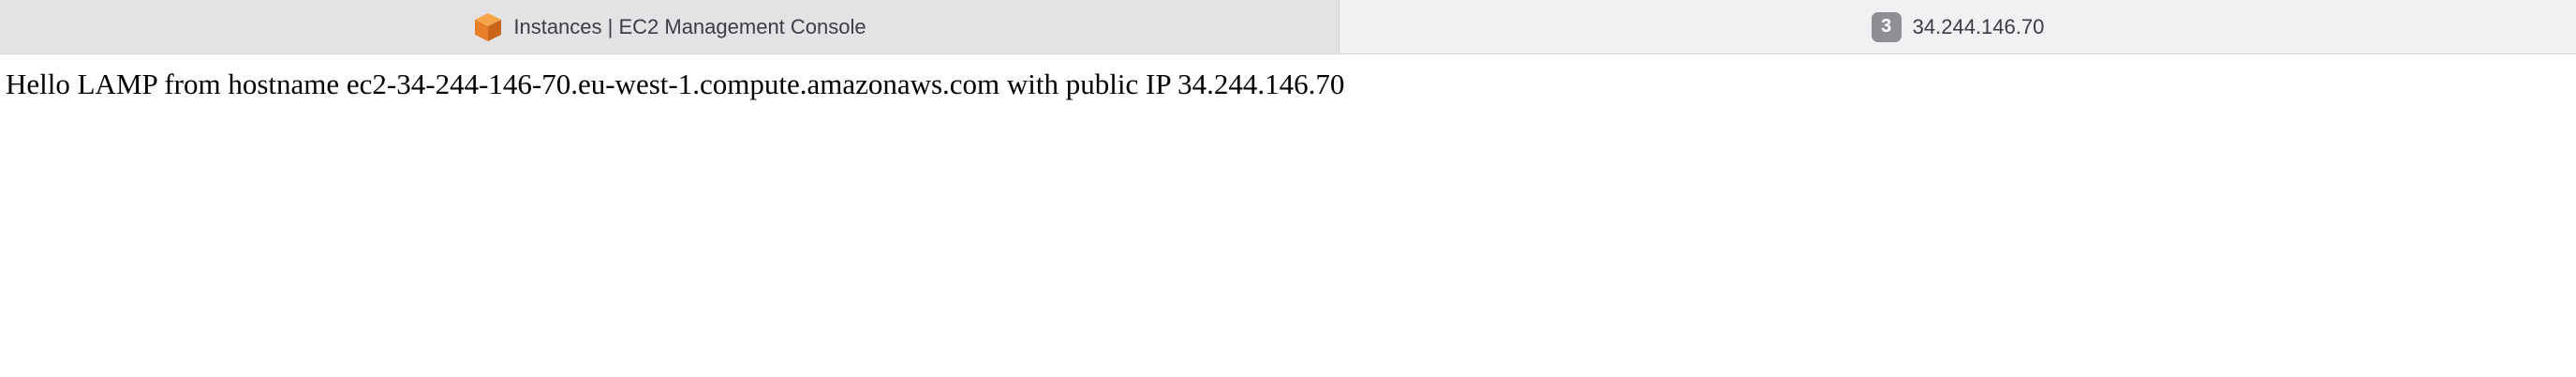 The width and height of the screenshot is (2576, 377). I want to click on tab-ec2-console: Instances | EC2 Management Console, so click(670, 26).